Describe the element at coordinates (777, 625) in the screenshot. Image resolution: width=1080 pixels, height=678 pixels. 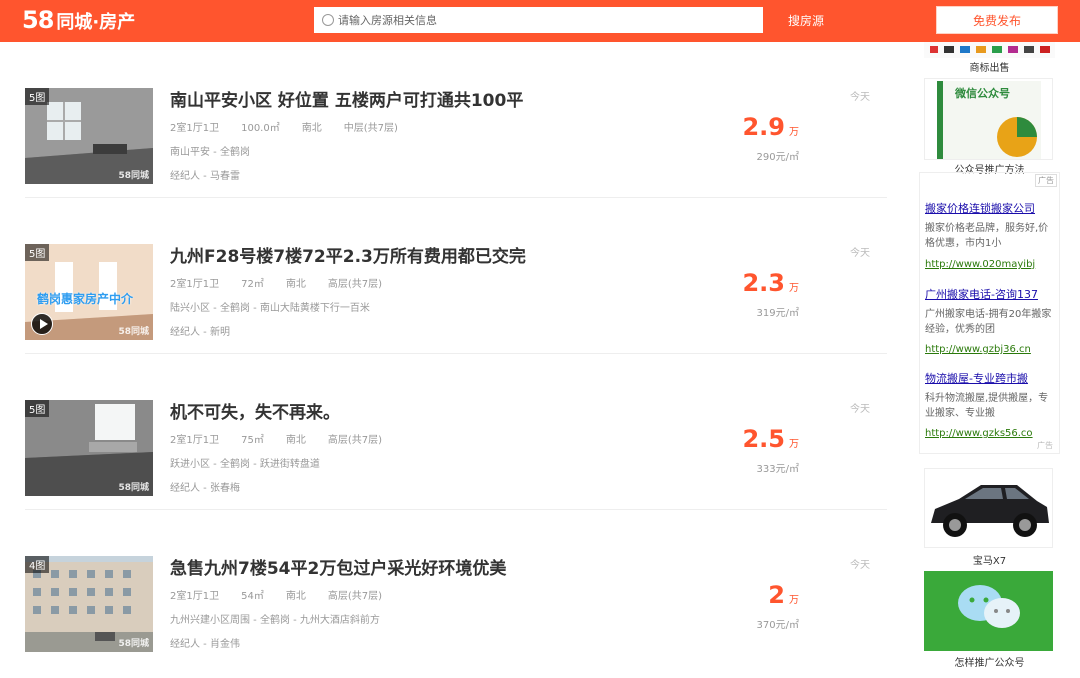
I see `unit-price: 370元/㎡` at that location.